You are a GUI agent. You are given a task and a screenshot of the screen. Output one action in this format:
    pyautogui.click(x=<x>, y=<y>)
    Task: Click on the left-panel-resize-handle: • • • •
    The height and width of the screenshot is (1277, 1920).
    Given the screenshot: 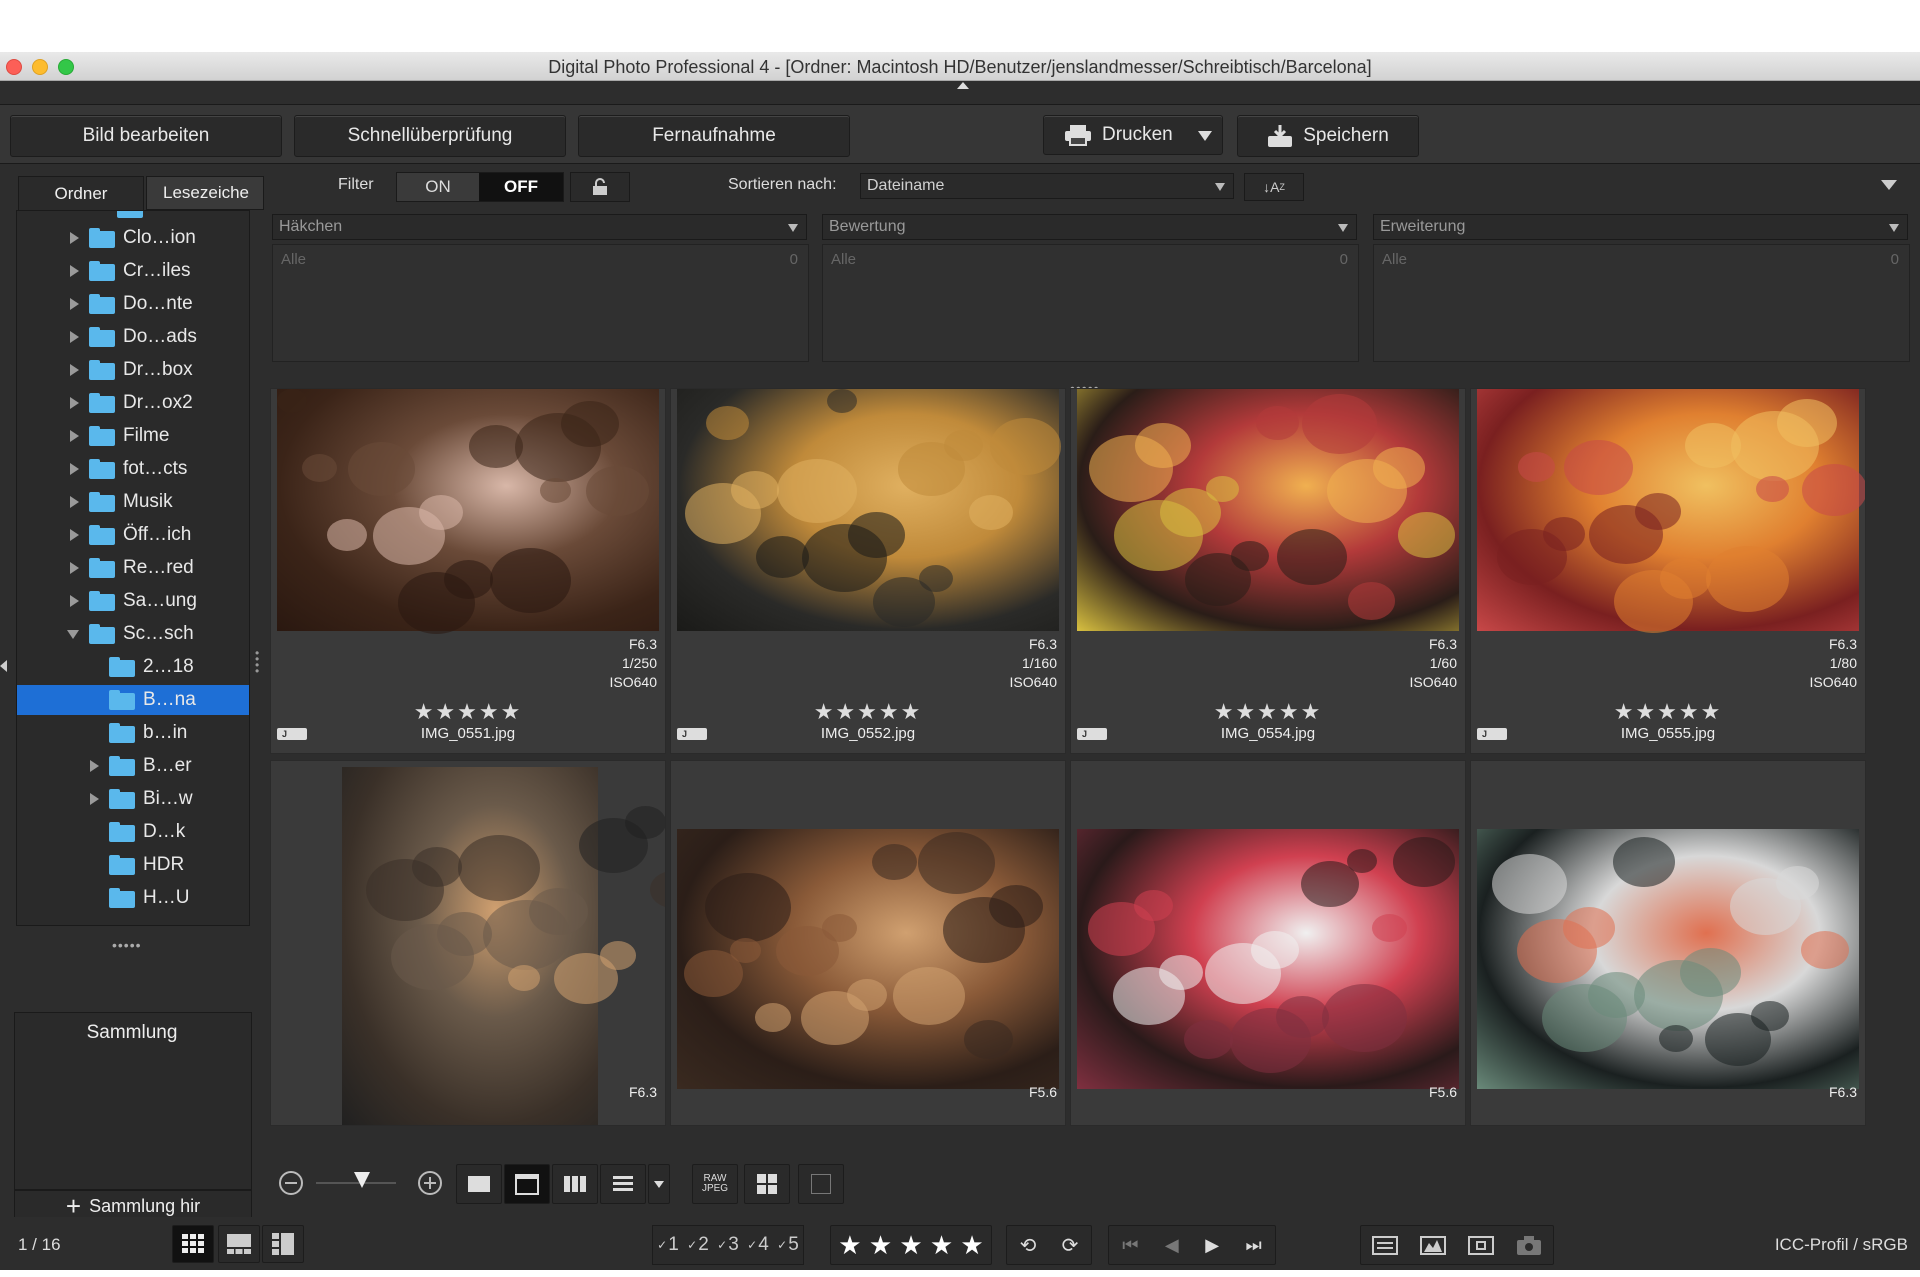 What is the action you would take?
    pyautogui.click(x=257, y=662)
    